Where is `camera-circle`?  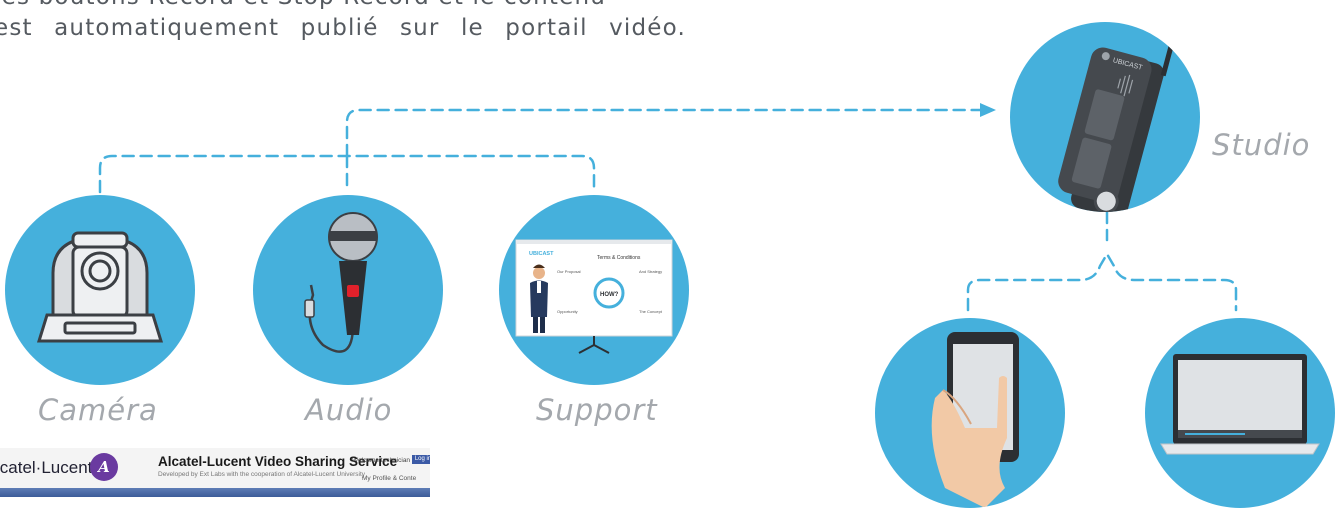 camera-circle is located at coordinates (100, 290).